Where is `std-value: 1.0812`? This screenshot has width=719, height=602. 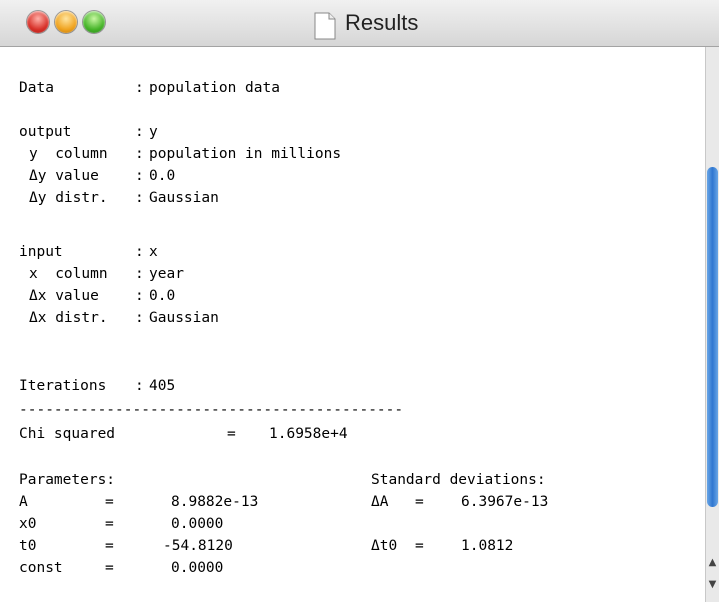 std-value: 1.0812 is located at coordinates (487, 546).